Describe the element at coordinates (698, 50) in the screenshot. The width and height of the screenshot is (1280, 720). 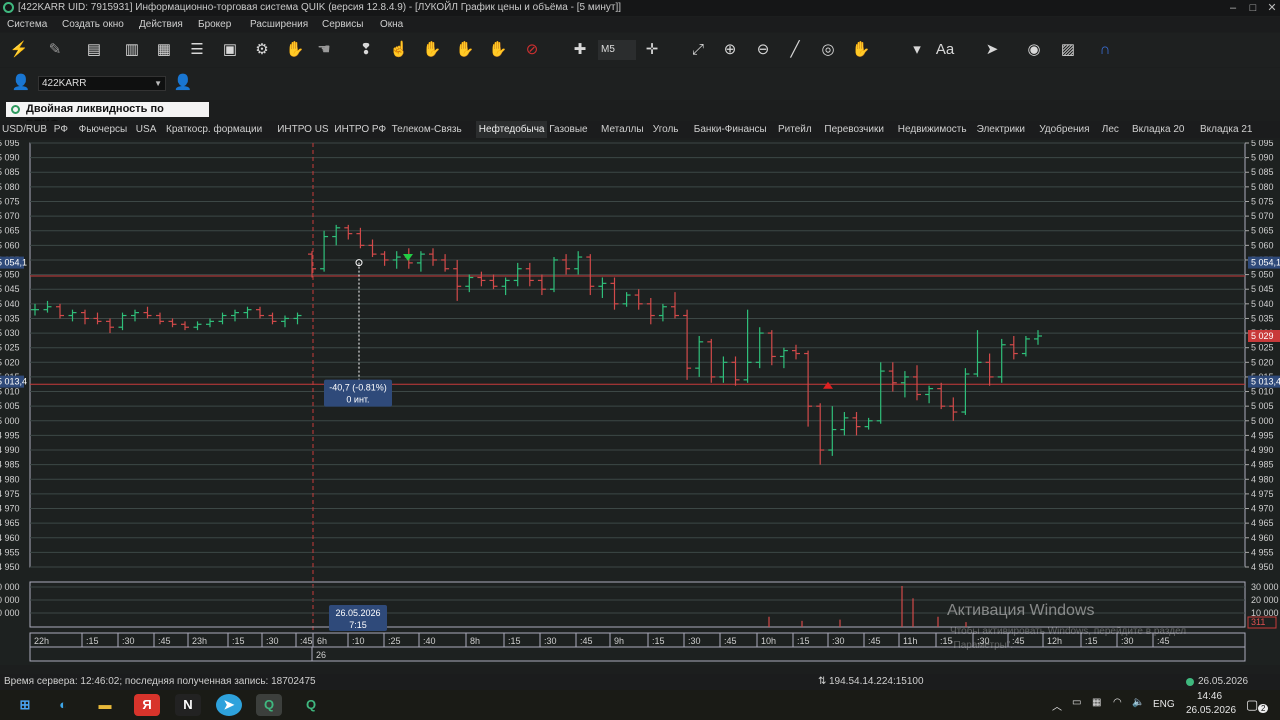
I see `fullscreen-icon: ⤢` at that location.